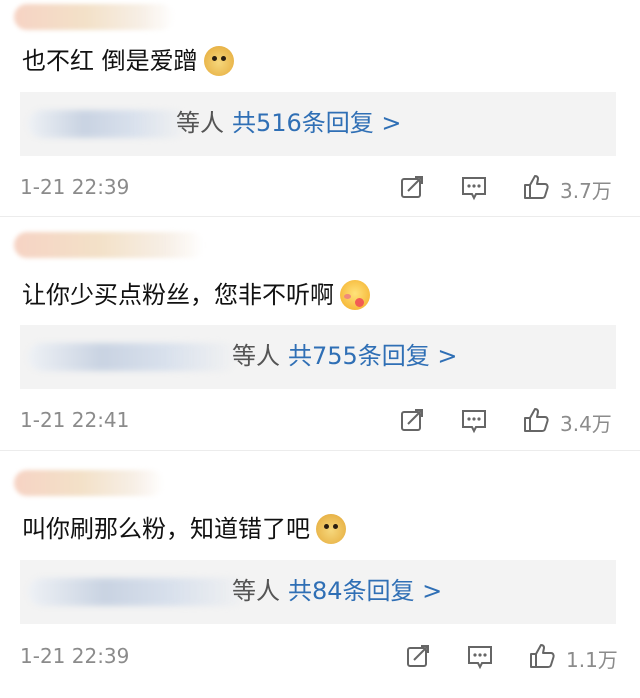  Describe the element at coordinates (196, 295) in the screenshot. I see `comment-text: 让你少买点粉丝，您非不听啊` at that location.